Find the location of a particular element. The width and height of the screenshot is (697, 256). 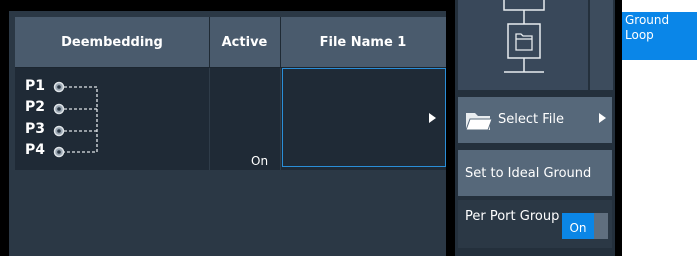

active-value: On is located at coordinates (259, 161).